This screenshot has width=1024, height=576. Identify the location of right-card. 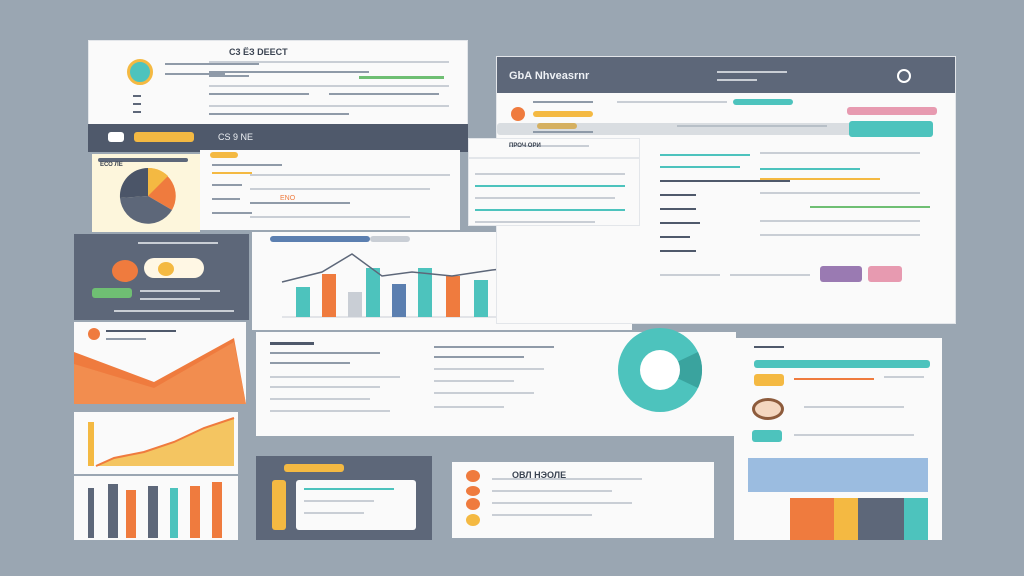
(838, 439).